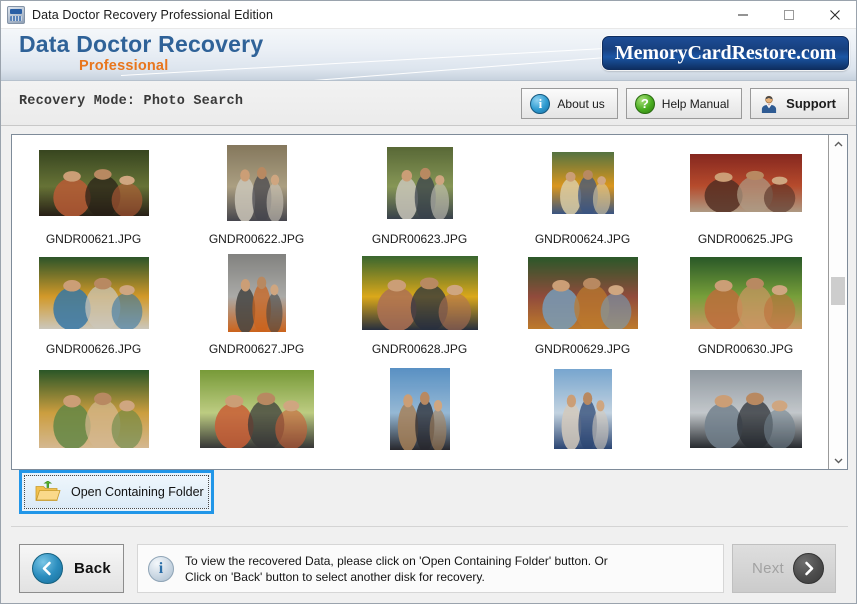 The width and height of the screenshot is (857, 604). I want to click on thumbnail-filename: GNDR00628.JPG, so click(419, 349).